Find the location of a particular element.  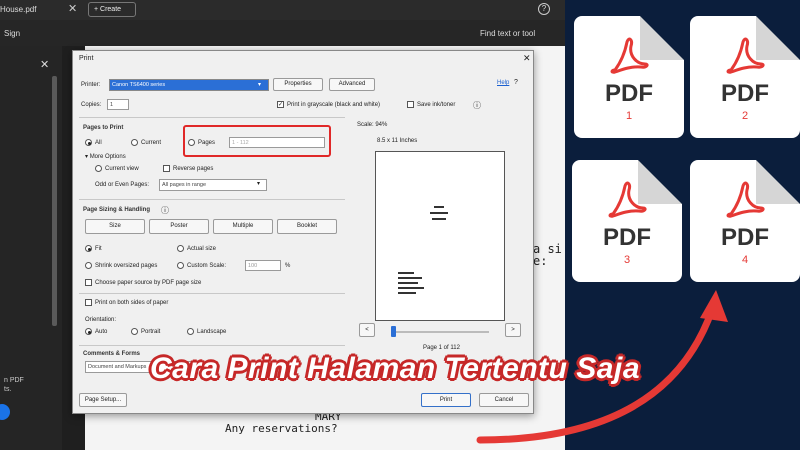

odd-even-select: All pages in range is located at coordinates (213, 185).